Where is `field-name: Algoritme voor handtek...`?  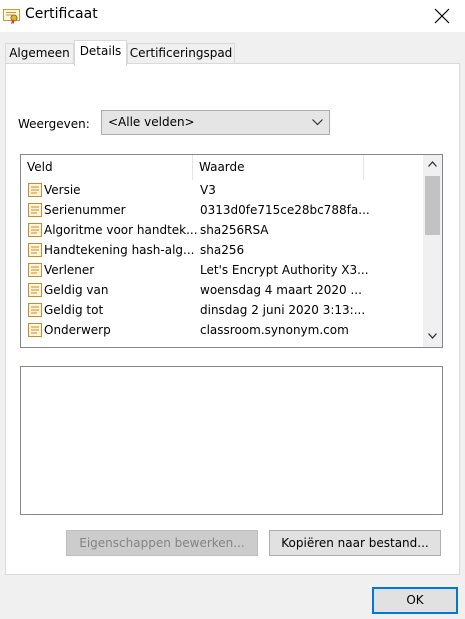
field-name: Algoritme voor handtek... is located at coordinates (121, 230).